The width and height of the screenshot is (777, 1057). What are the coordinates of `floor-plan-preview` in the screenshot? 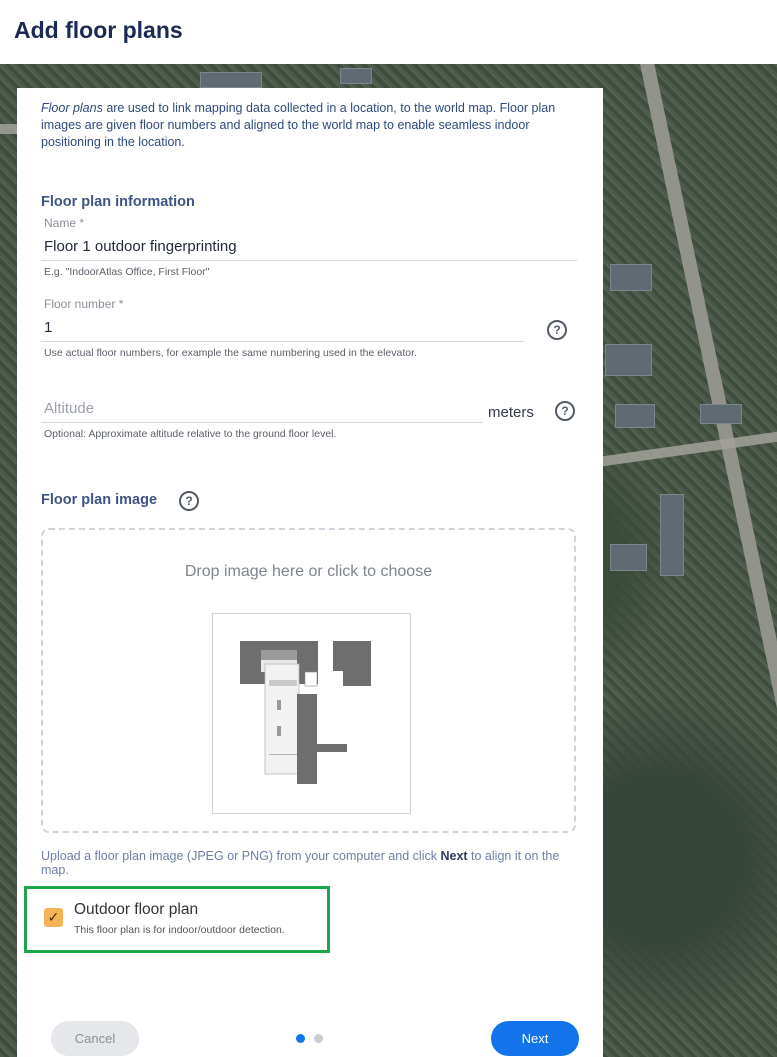 It's located at (311, 713).